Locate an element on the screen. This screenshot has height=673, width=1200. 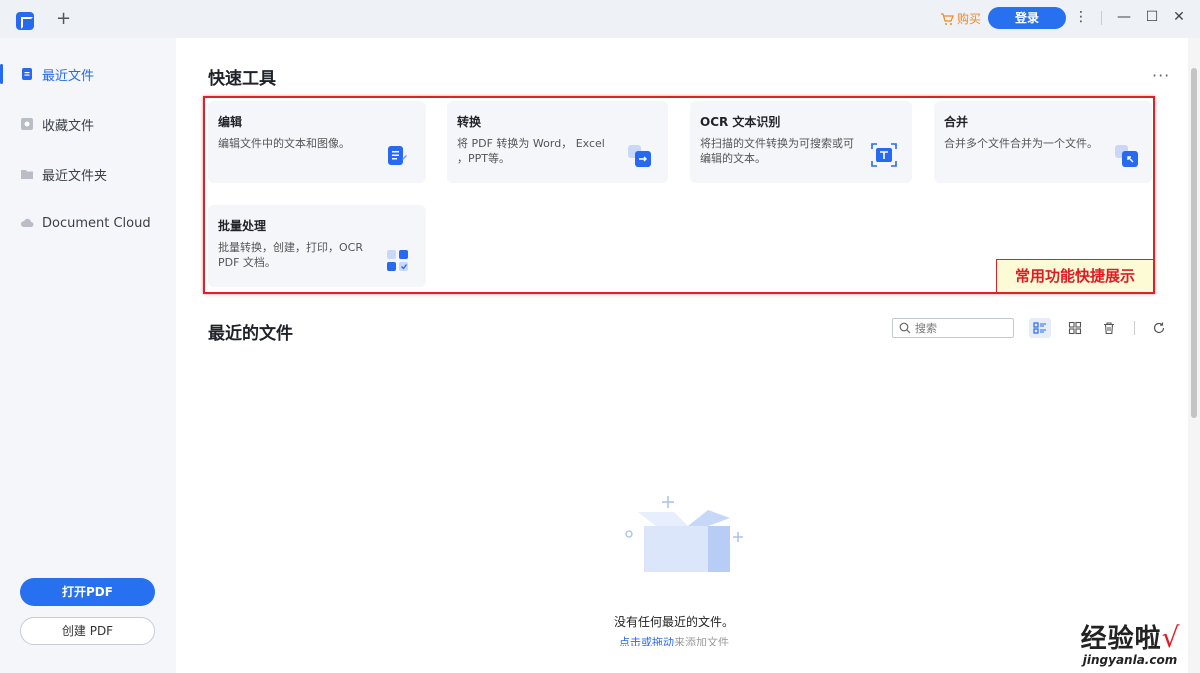
sidebar-item-label: Document Cloud is located at coordinates (96, 223).